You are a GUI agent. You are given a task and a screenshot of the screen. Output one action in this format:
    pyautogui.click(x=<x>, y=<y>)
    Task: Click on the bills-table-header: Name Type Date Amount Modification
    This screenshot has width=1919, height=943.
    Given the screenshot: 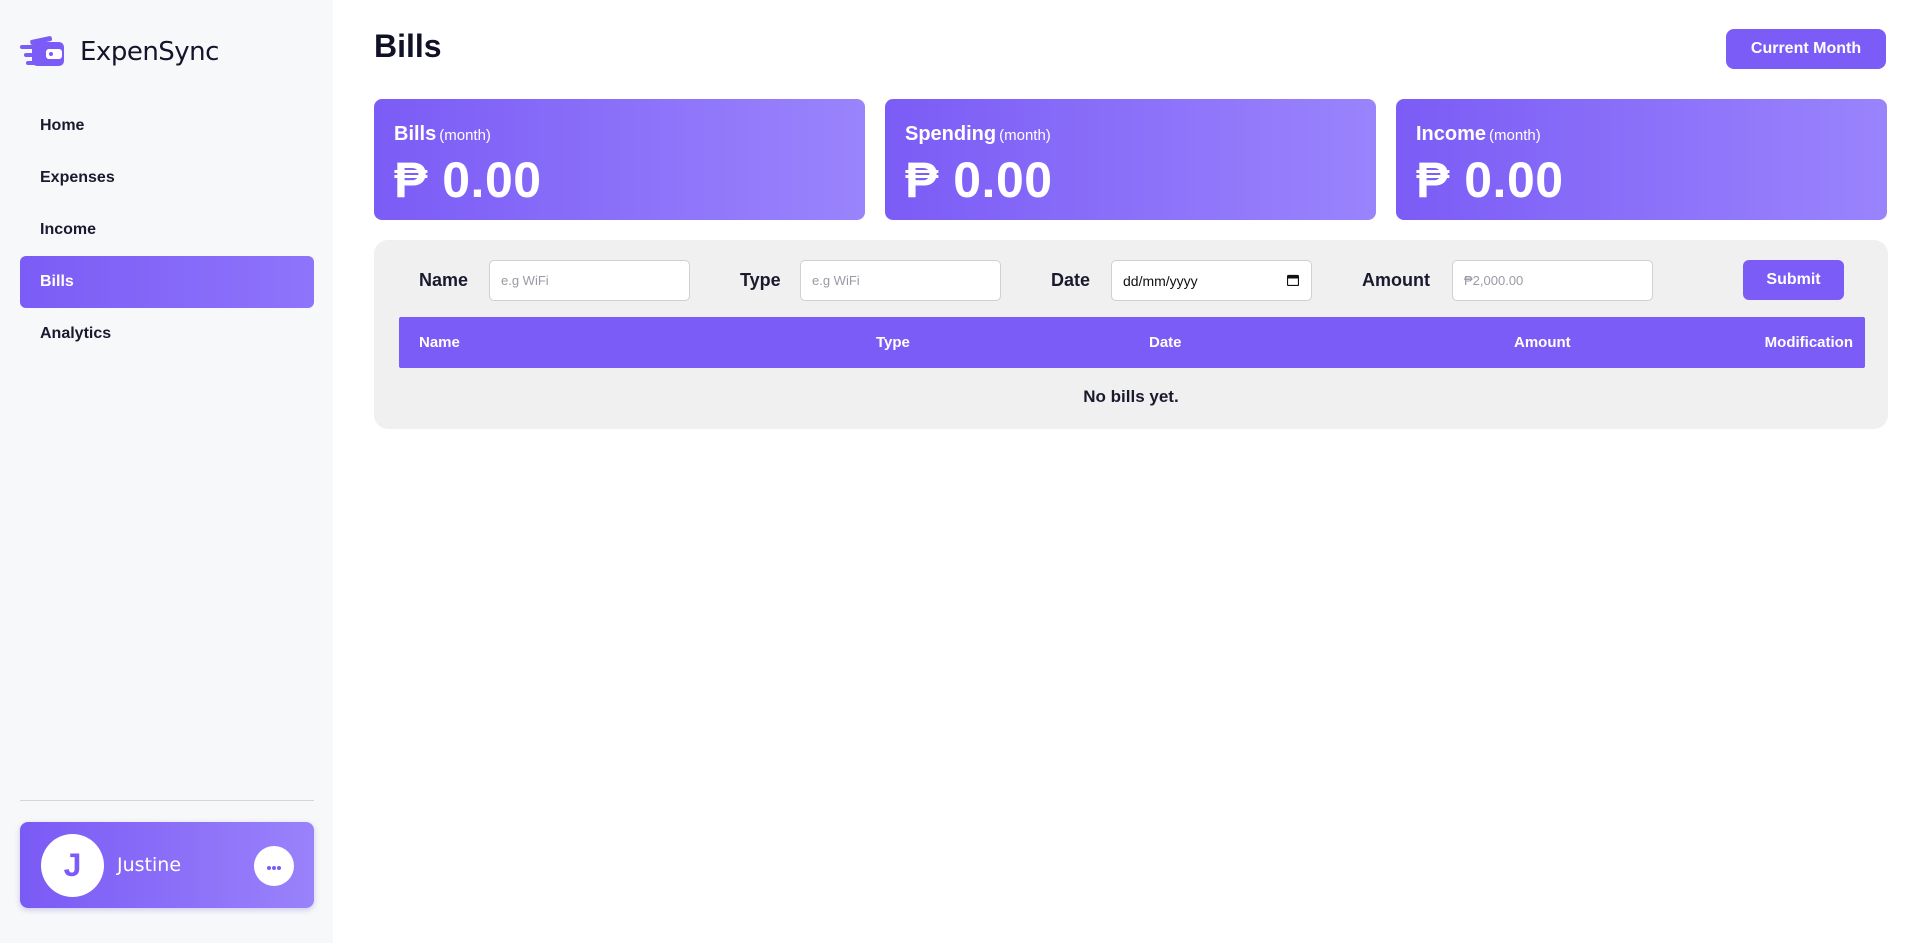 What is the action you would take?
    pyautogui.click(x=1132, y=342)
    